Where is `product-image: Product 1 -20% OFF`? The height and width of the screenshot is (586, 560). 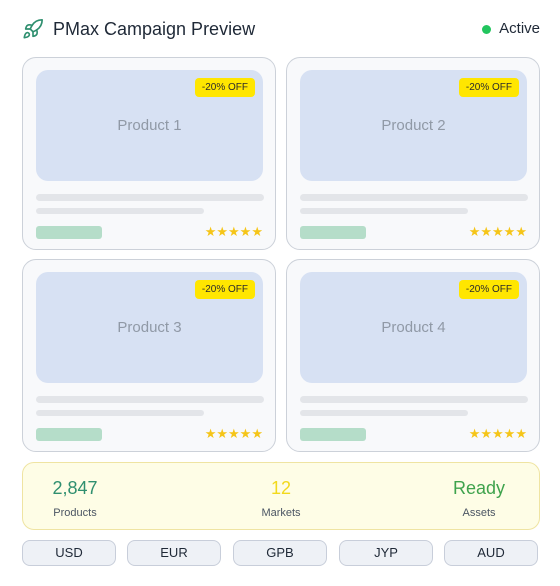
product-image: Product 1 -20% OFF is located at coordinates (149, 125).